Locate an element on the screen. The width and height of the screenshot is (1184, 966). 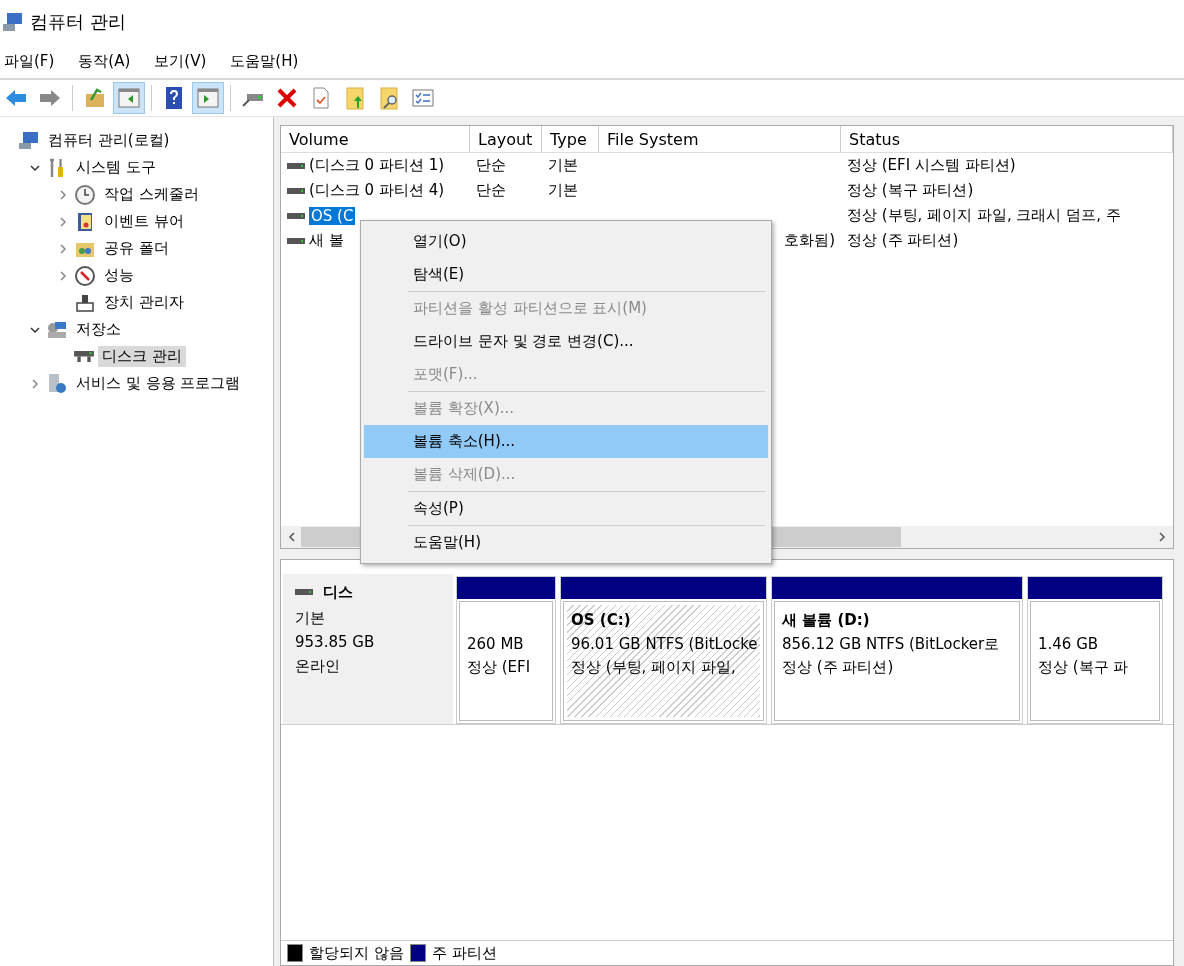
partition-title: 새 볼륨 (D:) is located at coordinates (826, 621).